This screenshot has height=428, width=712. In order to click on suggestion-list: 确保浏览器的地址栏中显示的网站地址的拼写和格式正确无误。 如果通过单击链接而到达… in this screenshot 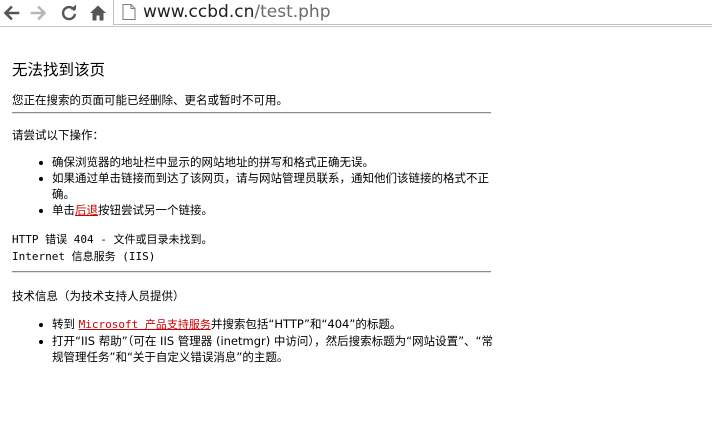, I will do `click(265, 186)`.